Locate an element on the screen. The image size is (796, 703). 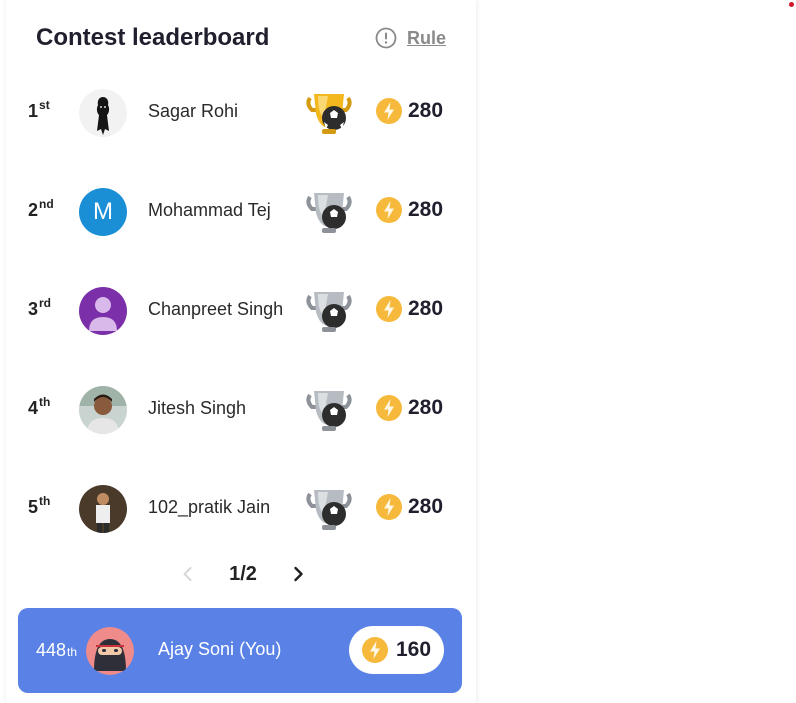
leaderboard-row: 5th 102_pratik Jain 280 is located at coordinates (238, 509).